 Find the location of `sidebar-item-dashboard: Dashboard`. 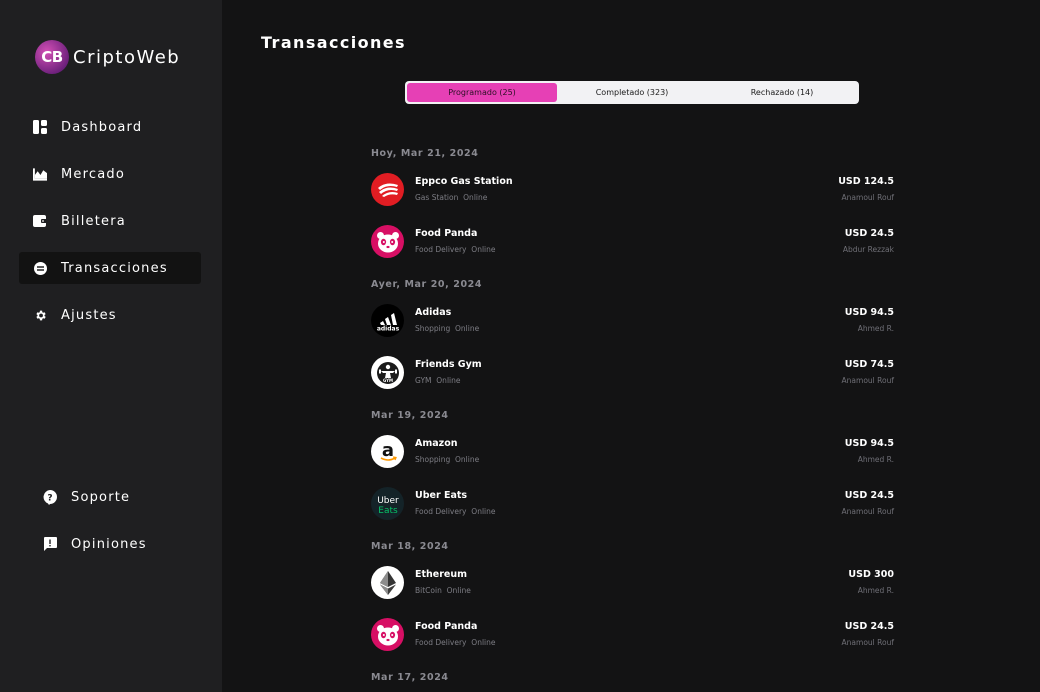

sidebar-item-dashboard: Dashboard is located at coordinates (110, 127).